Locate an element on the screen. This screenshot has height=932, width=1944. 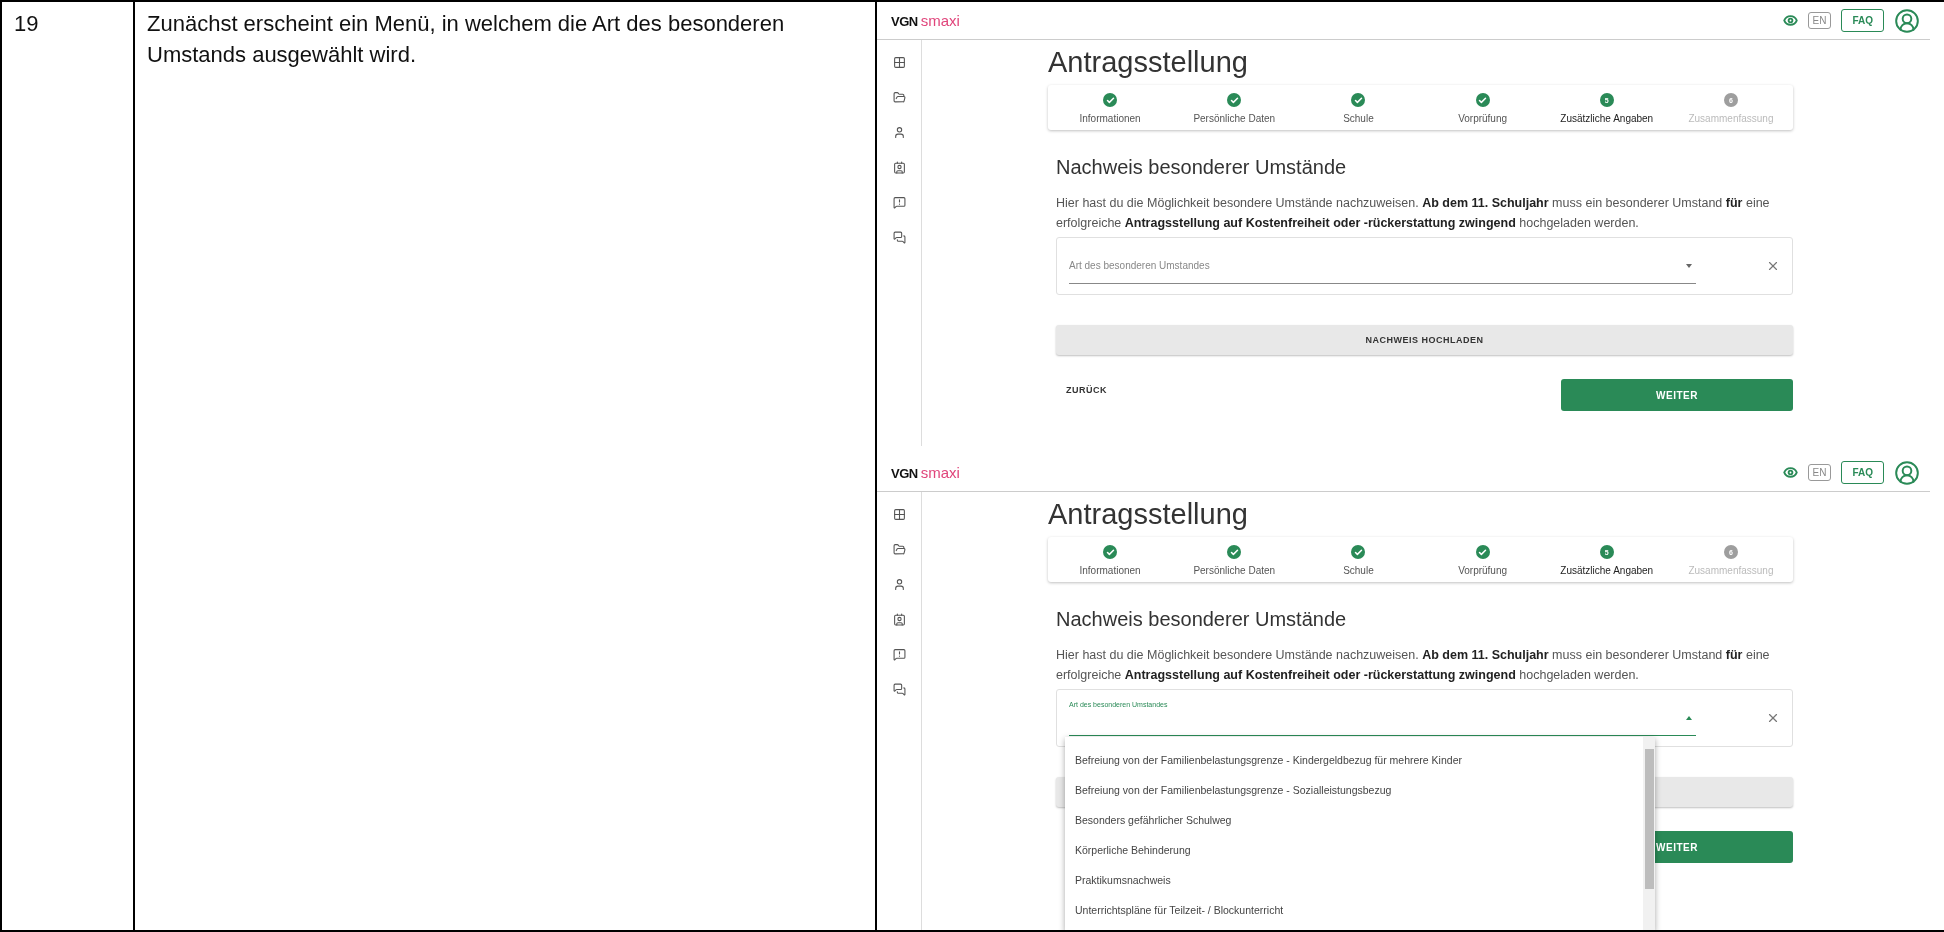
next-button: WEITER is located at coordinates (1677, 395).